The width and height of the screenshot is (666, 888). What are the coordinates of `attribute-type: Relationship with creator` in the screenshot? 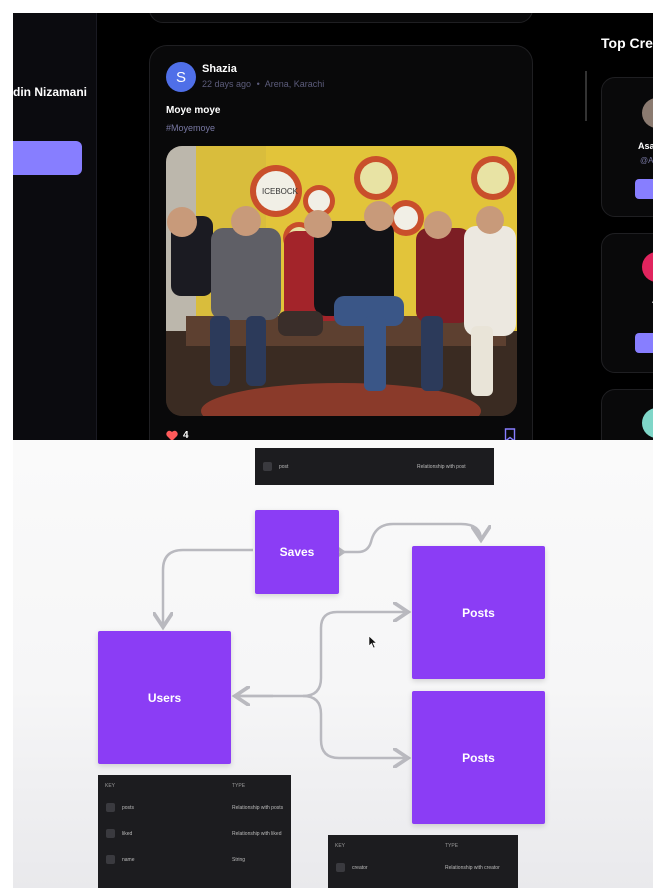 It's located at (472, 868).